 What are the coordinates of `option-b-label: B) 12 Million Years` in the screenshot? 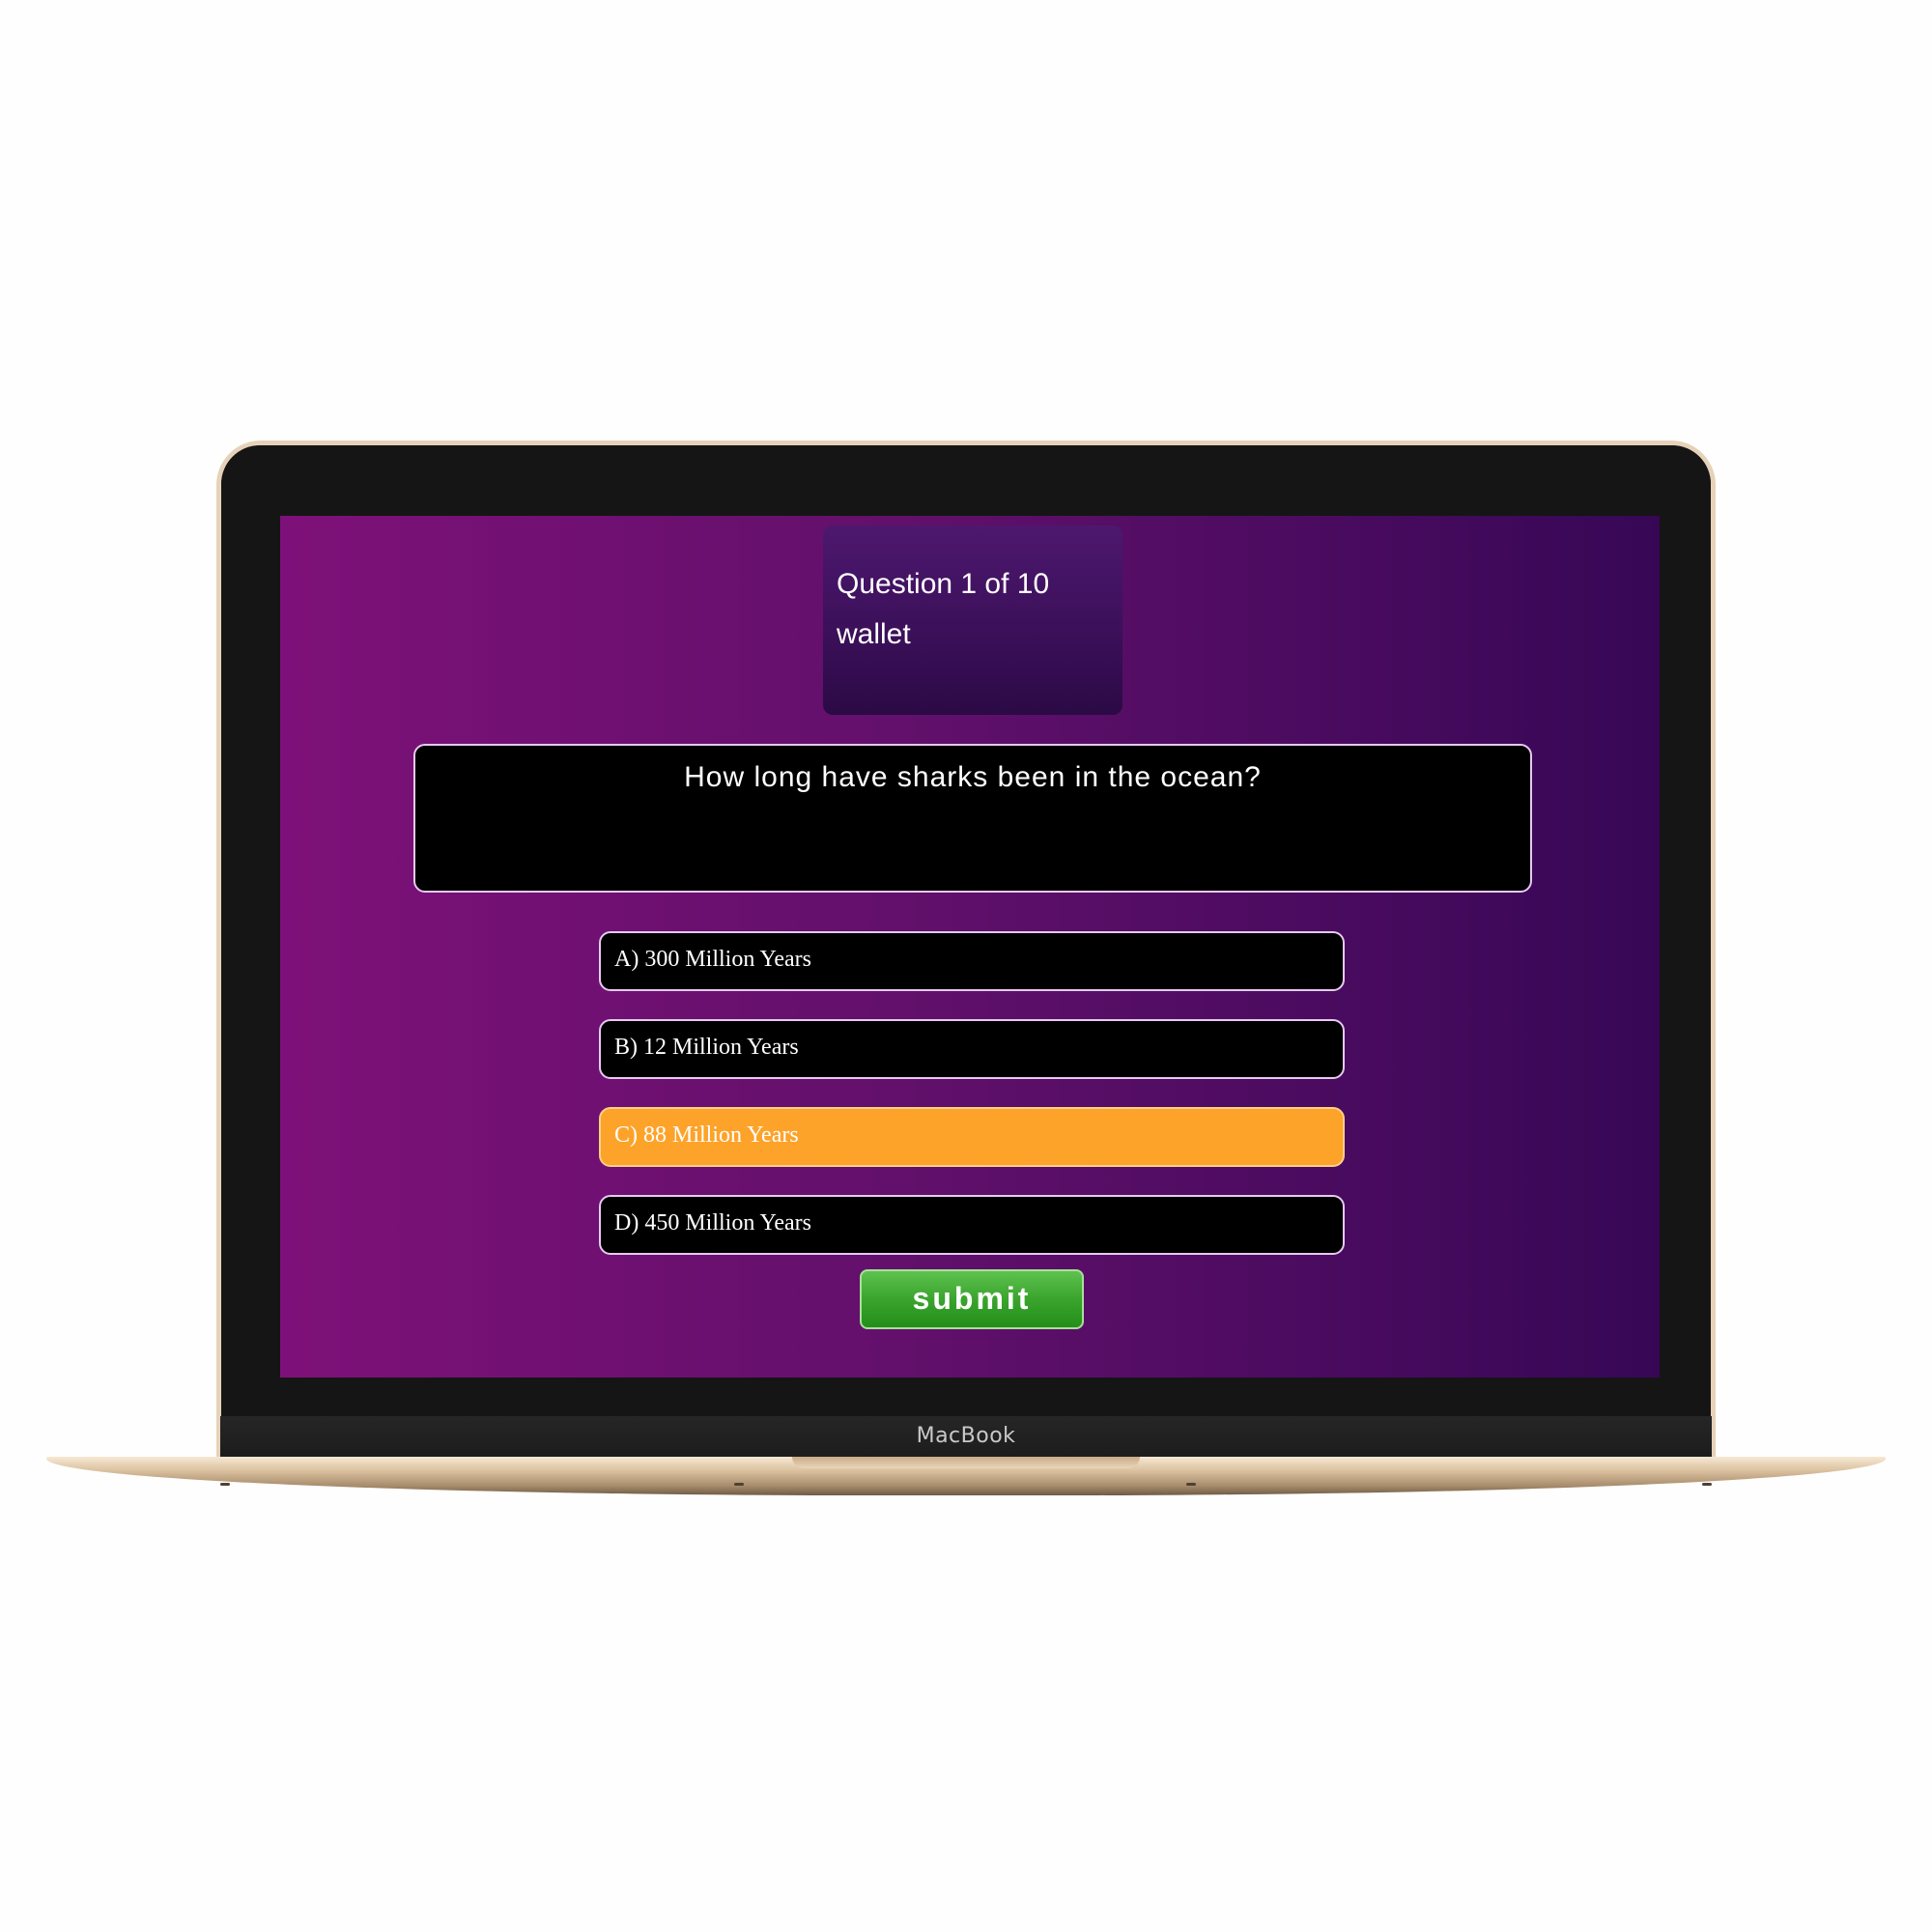 It's located at (706, 1047).